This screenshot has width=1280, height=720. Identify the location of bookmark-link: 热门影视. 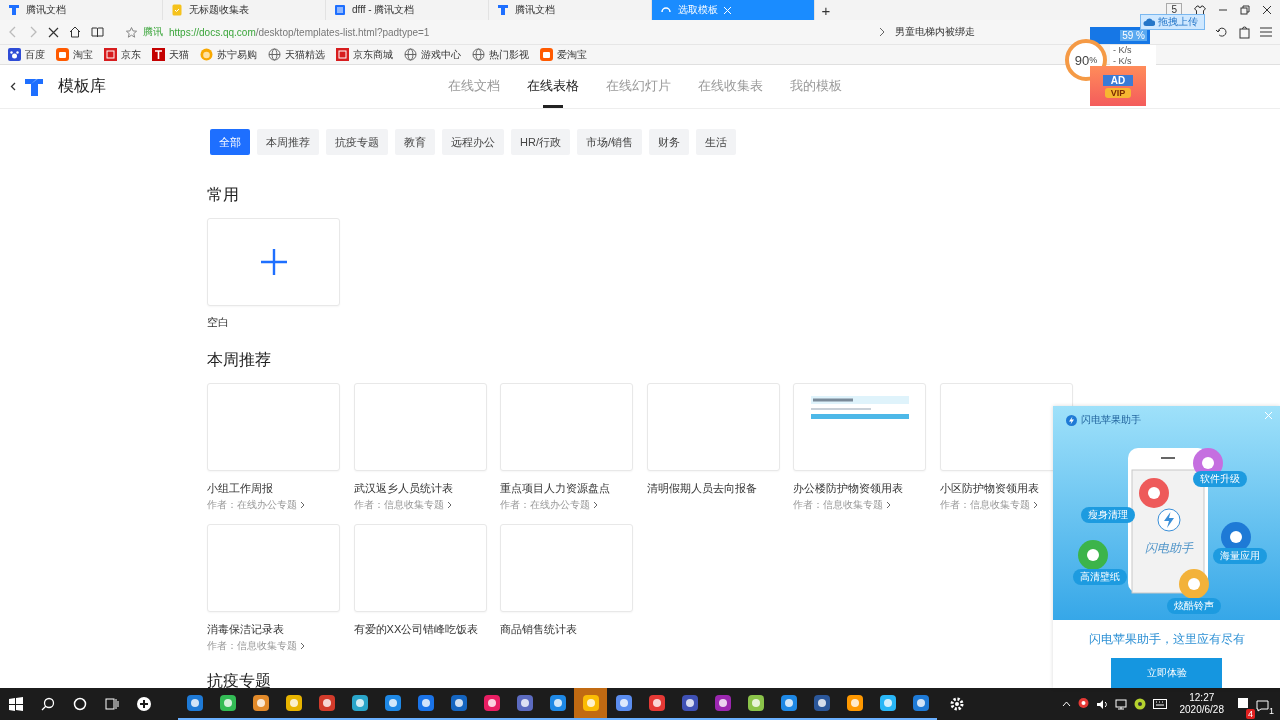
(500, 54).